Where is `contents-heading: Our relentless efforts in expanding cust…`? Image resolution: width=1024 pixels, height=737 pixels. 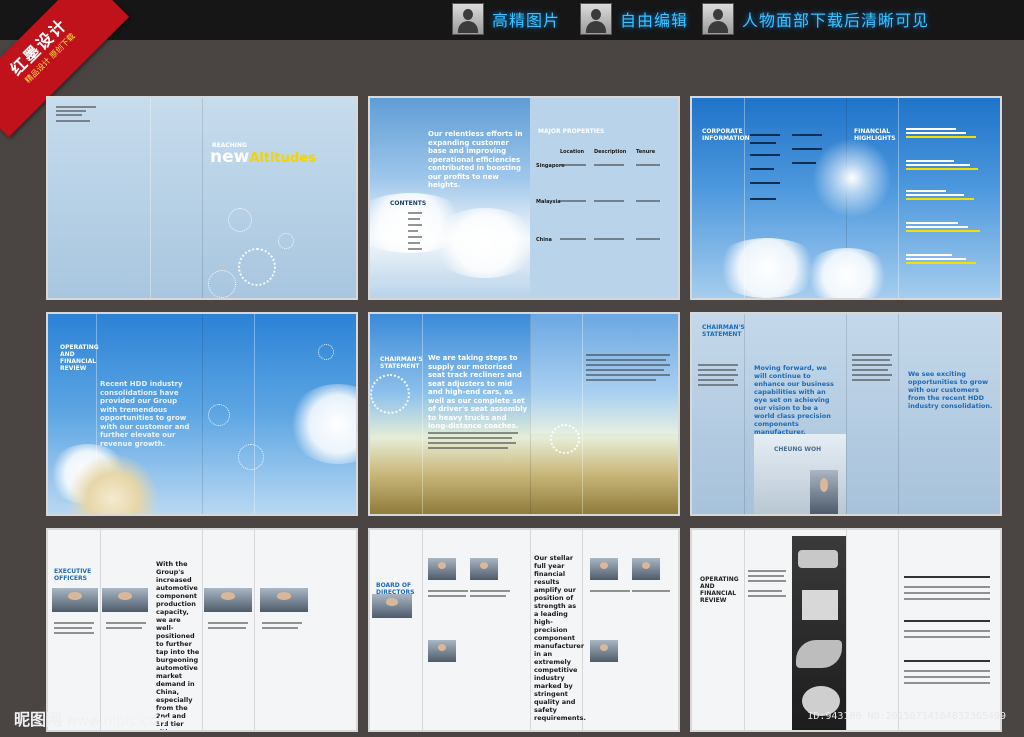
contents-heading: Our relentless efforts in expanding cust… is located at coordinates (475, 159).